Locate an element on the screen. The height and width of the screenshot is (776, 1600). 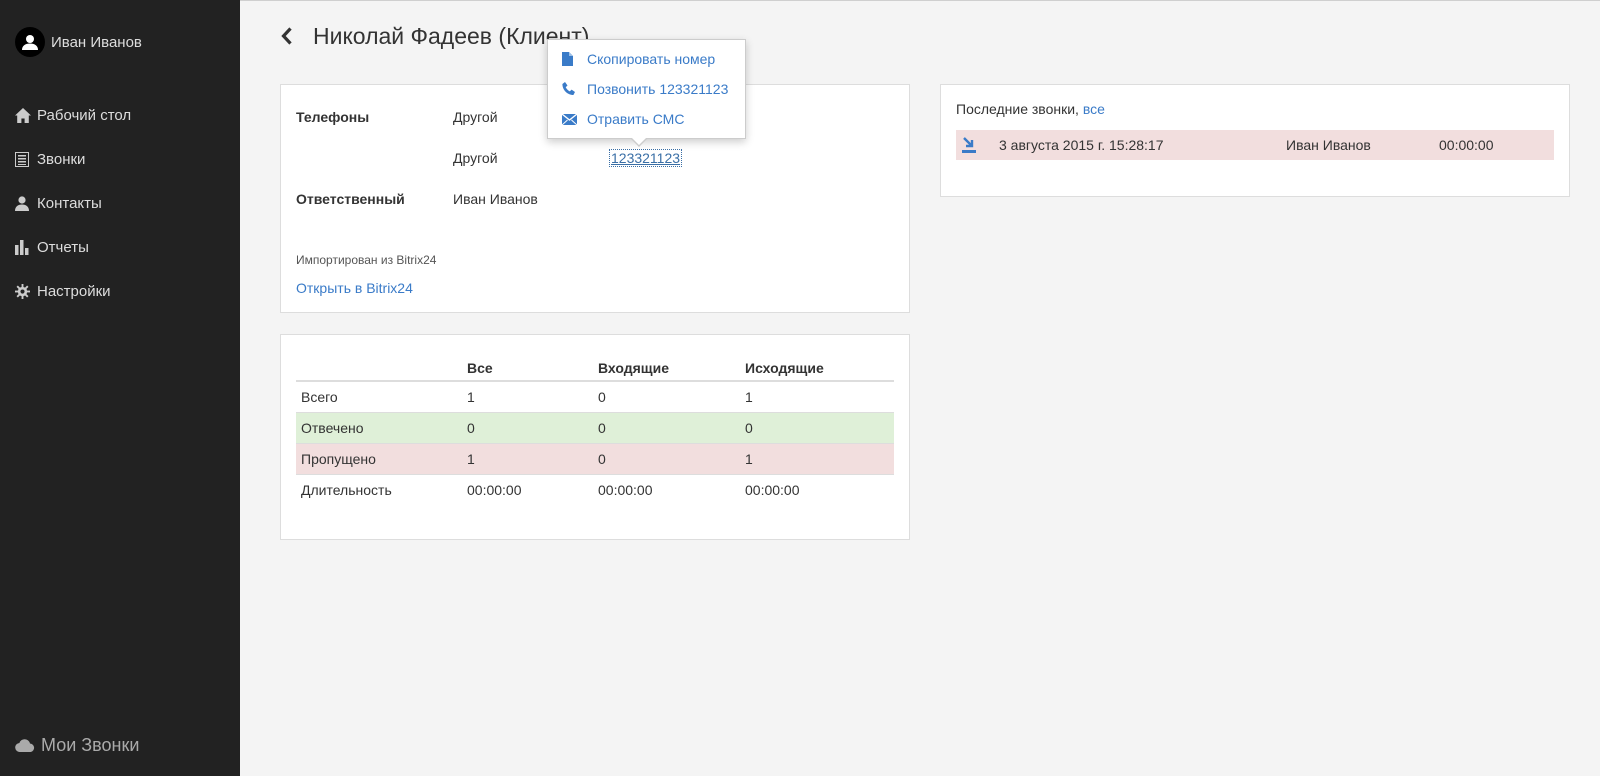
sidebar-item-contacts: Контакты is located at coordinates (73, 203).